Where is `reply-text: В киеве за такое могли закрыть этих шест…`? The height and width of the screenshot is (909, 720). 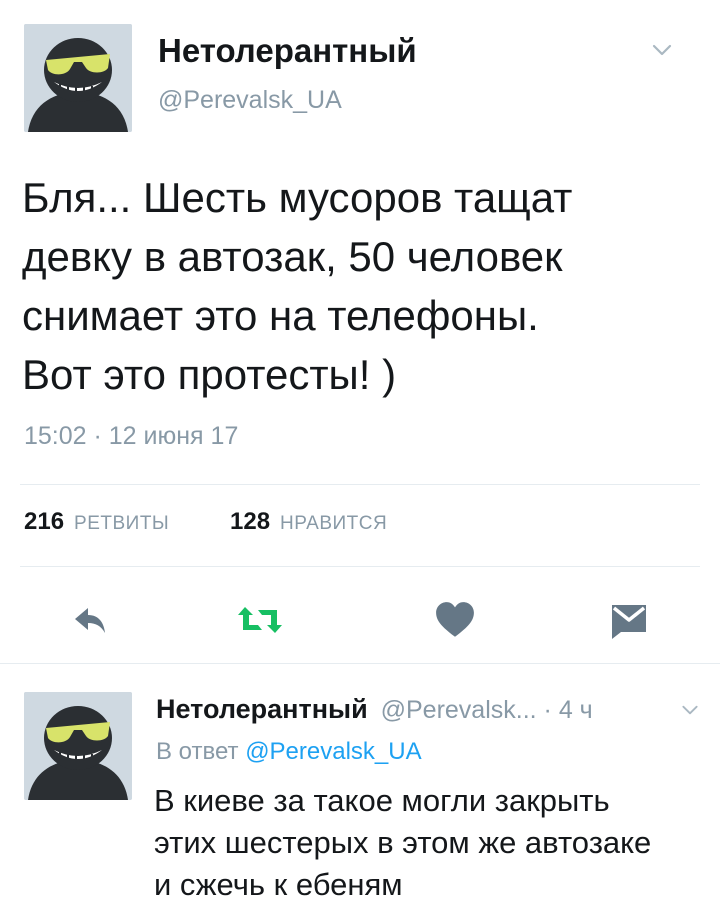
reply-text: В киеве за такое могли закрыть этих шест… is located at coordinates (402, 843).